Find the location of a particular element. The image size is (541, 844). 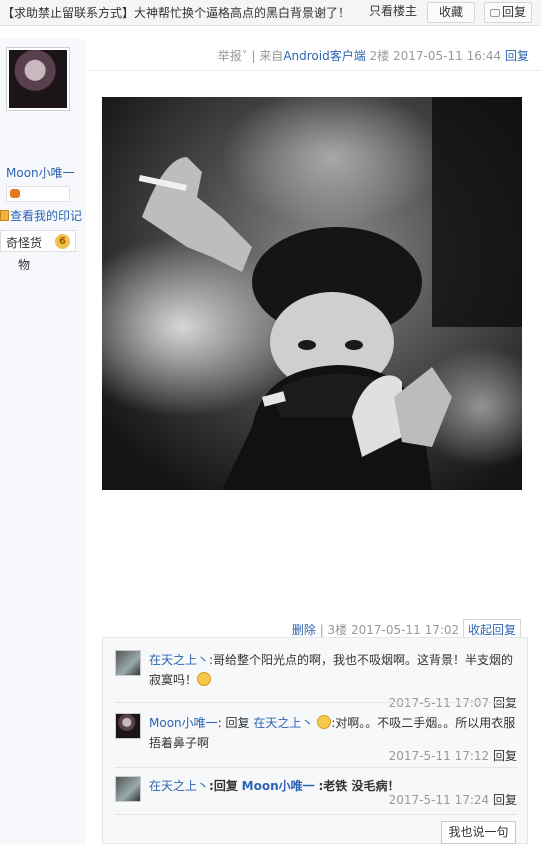

only-op-button: 只看楼主 is located at coordinates (393, 12).